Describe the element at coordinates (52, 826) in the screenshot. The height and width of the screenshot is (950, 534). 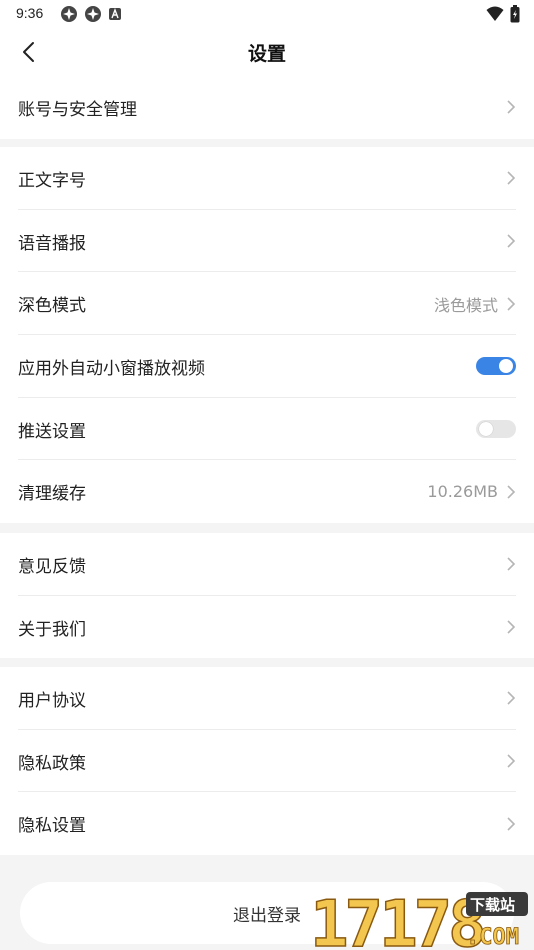
I see `settings-item-label: 隐私设置` at that location.